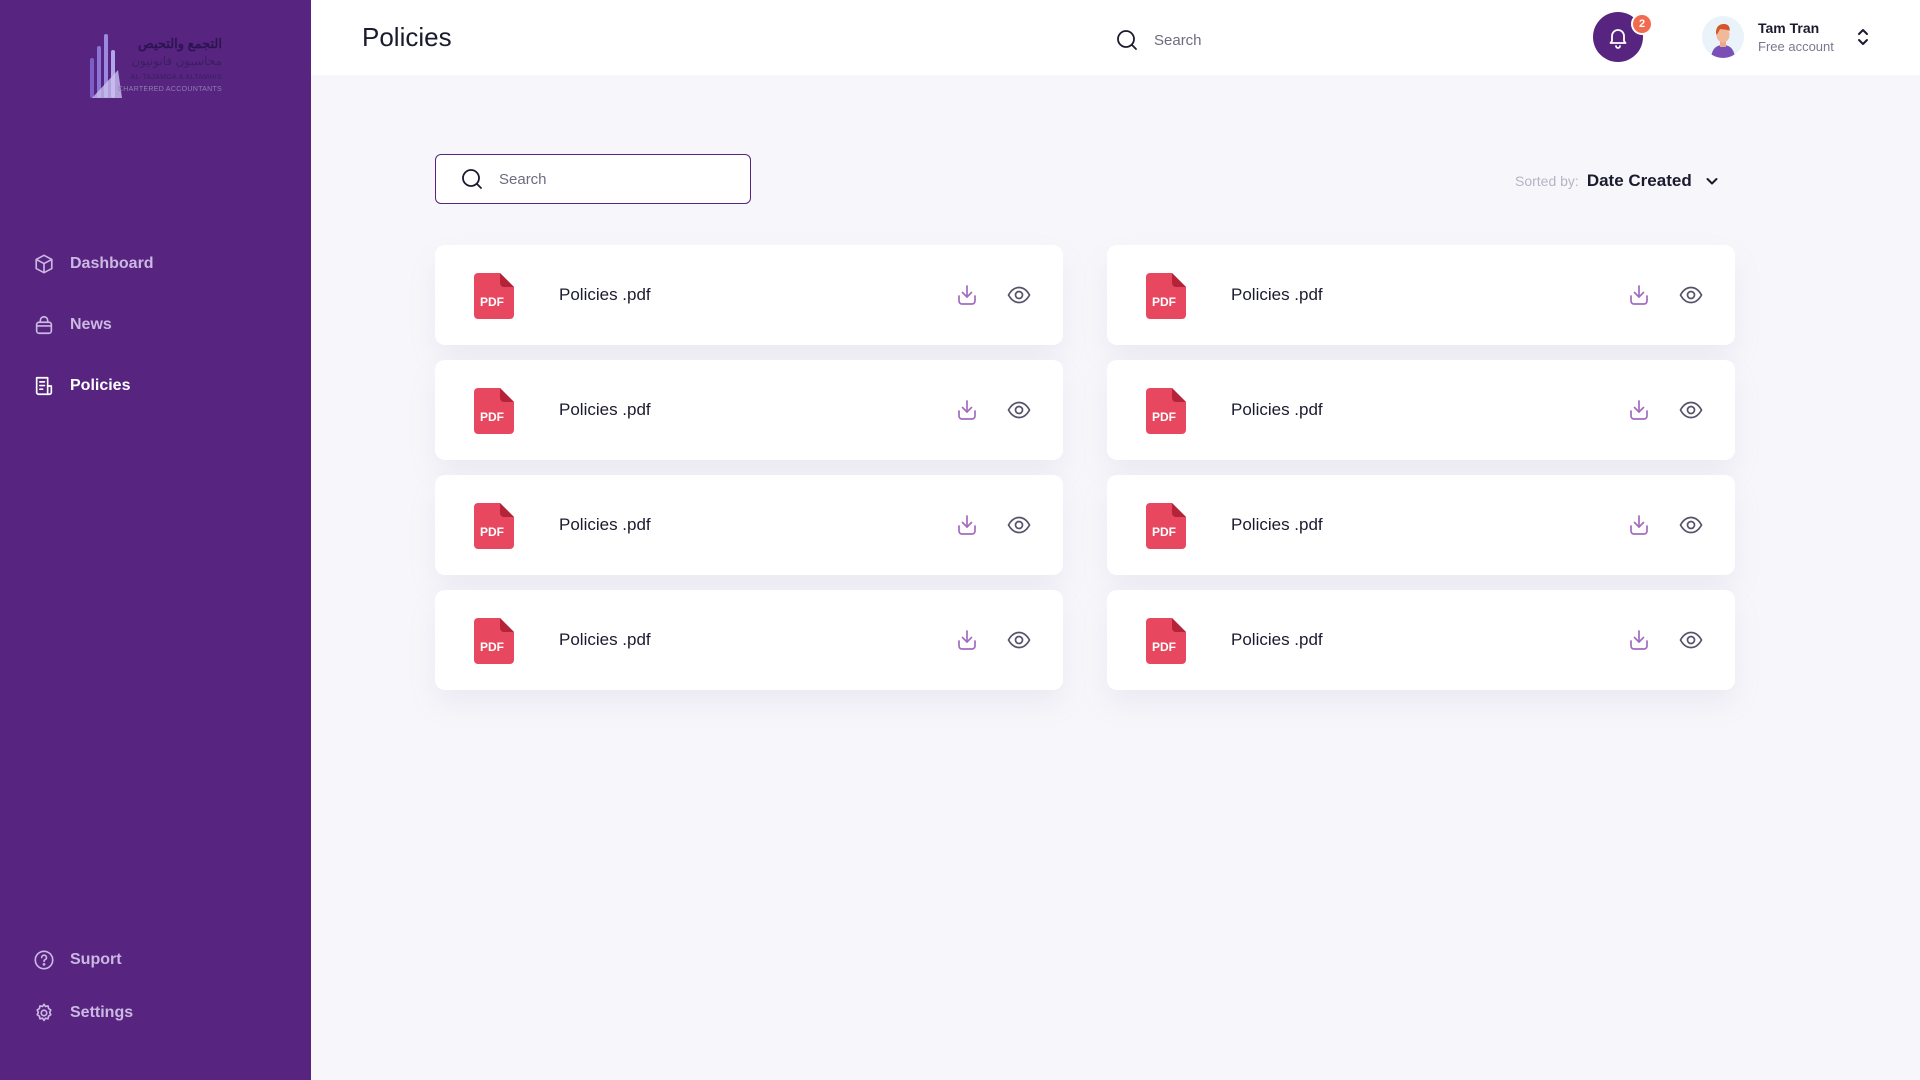 The image size is (1920, 1080). What do you see at coordinates (1712, 181) in the screenshot?
I see `chevron-down-icon` at bounding box center [1712, 181].